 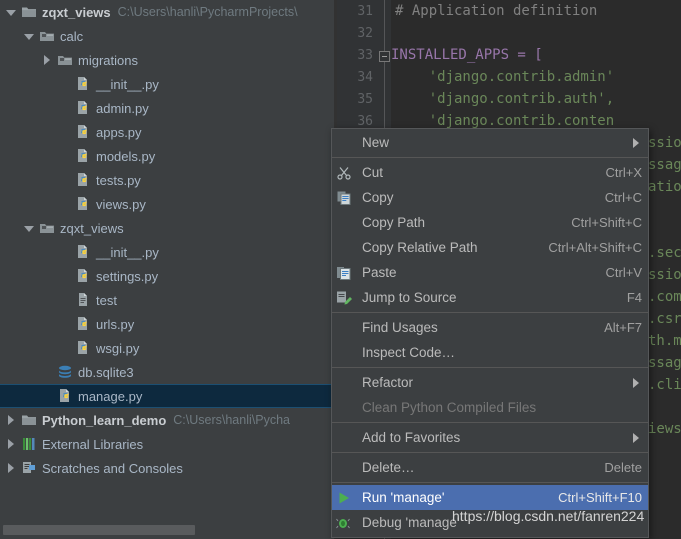 What do you see at coordinates (99, 530) in the screenshot?
I see `horizontal-scrollbar-thumb` at bounding box center [99, 530].